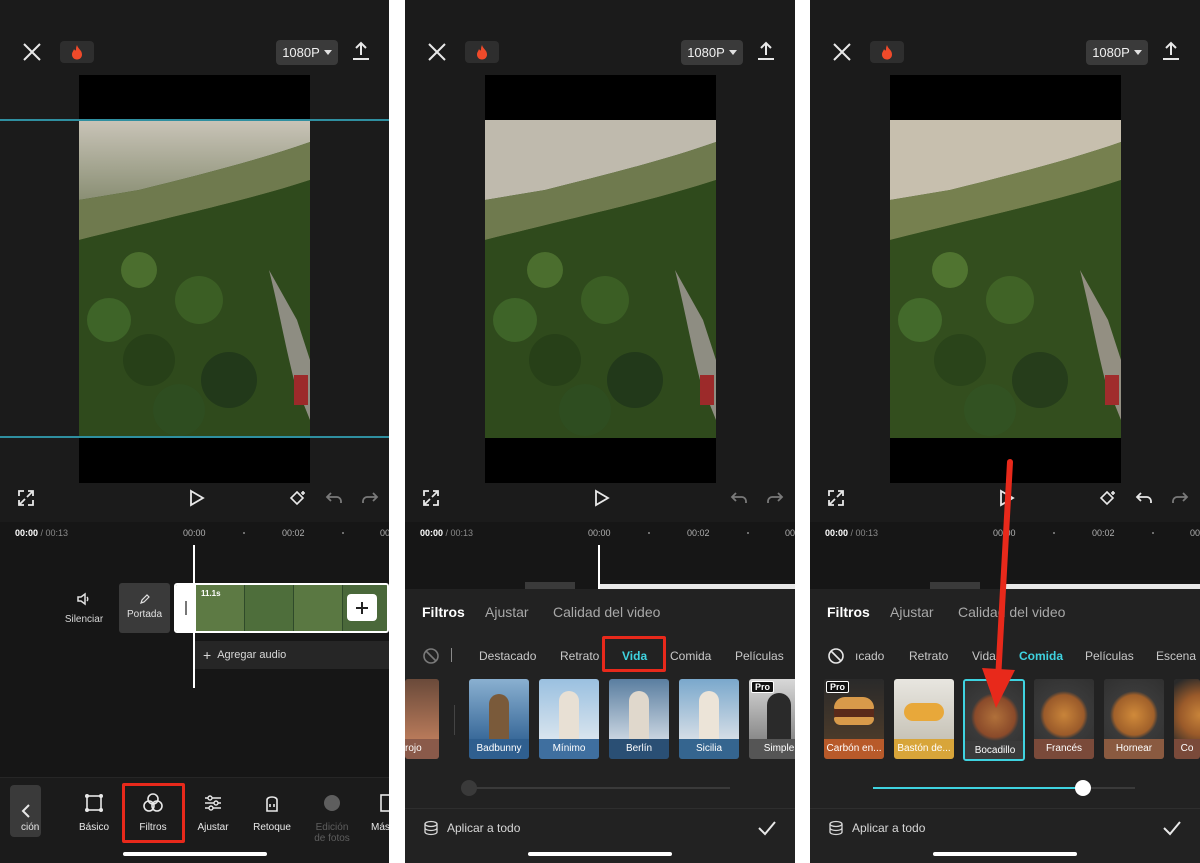  I want to click on chevron-down-icon, so click(732, 52).